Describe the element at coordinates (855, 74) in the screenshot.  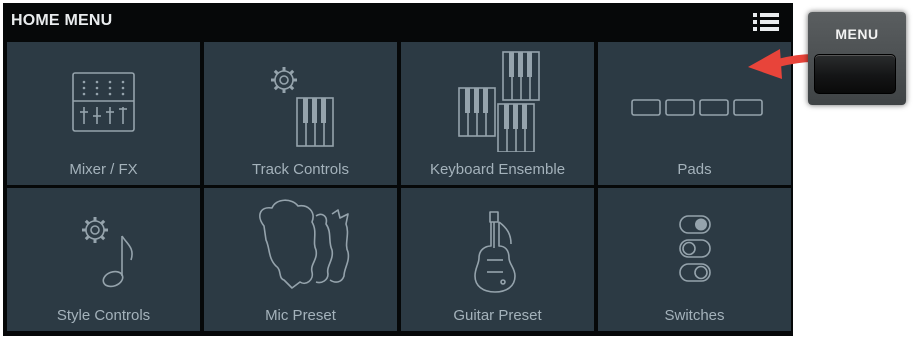
I see `menu-hardware-button` at that location.